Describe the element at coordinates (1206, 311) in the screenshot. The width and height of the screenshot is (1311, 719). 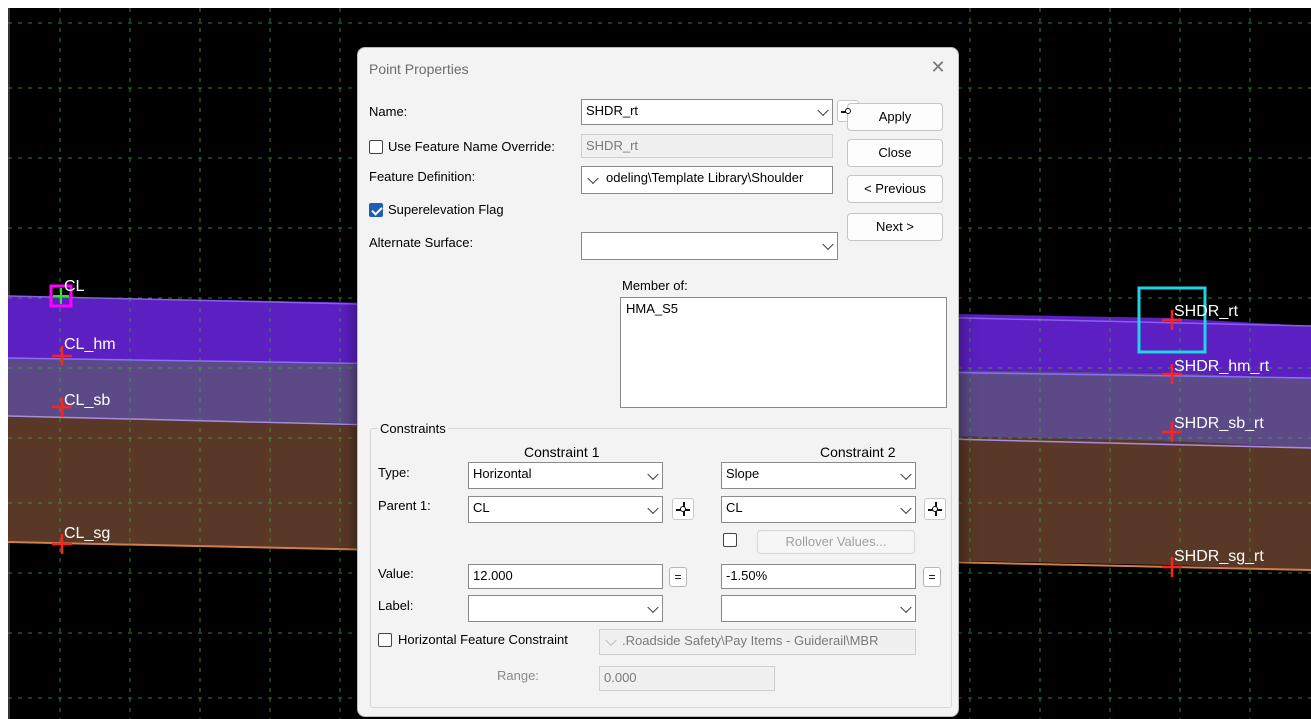
I see `point-label-shdr-rt: SHDR_rt` at that location.